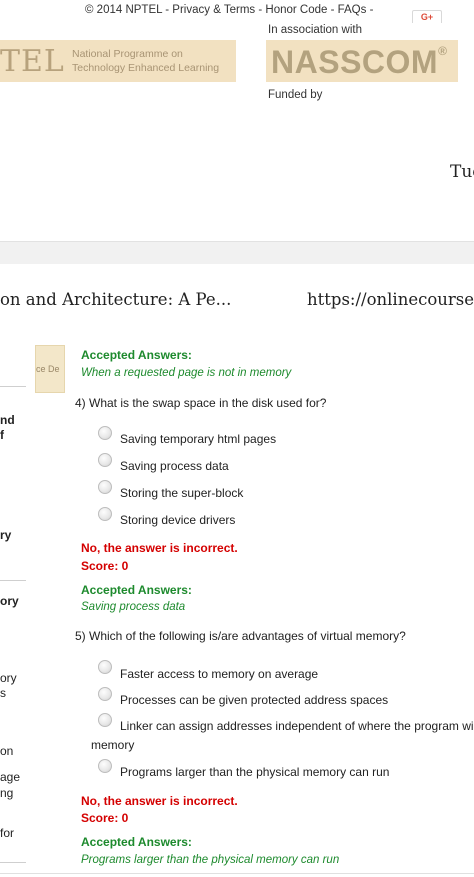  I want to click on bottom-divider, so click(237, 873).